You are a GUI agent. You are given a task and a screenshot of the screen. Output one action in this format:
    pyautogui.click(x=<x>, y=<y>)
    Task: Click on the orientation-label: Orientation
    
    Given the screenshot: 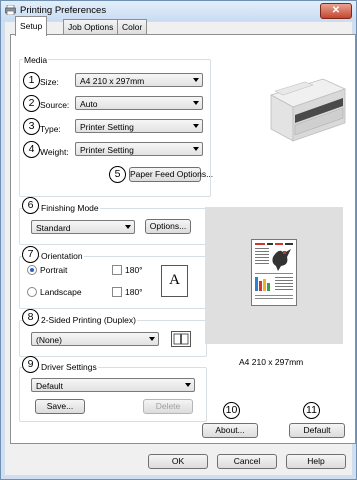 What is the action you would take?
    pyautogui.click(x=62, y=256)
    